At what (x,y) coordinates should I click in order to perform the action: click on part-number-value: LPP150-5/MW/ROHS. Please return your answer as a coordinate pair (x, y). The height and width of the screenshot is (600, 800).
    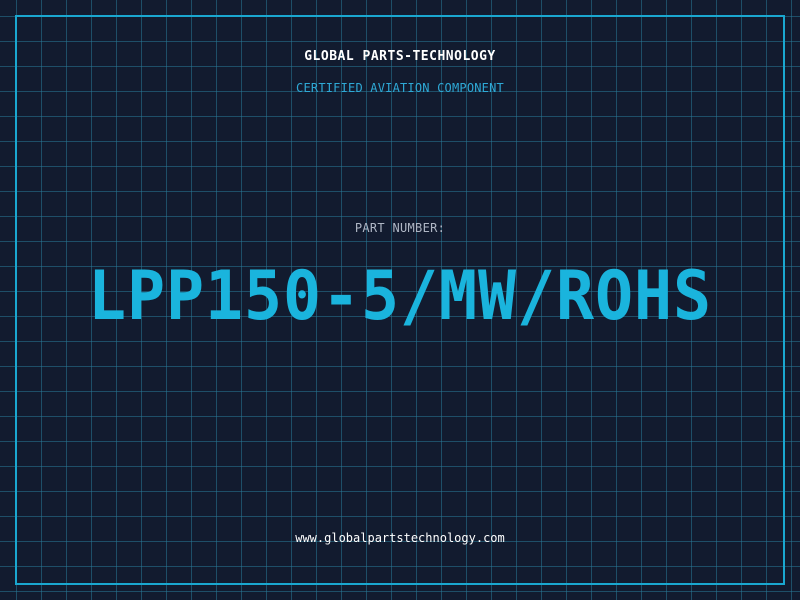
    Looking at the image, I should click on (400, 296).